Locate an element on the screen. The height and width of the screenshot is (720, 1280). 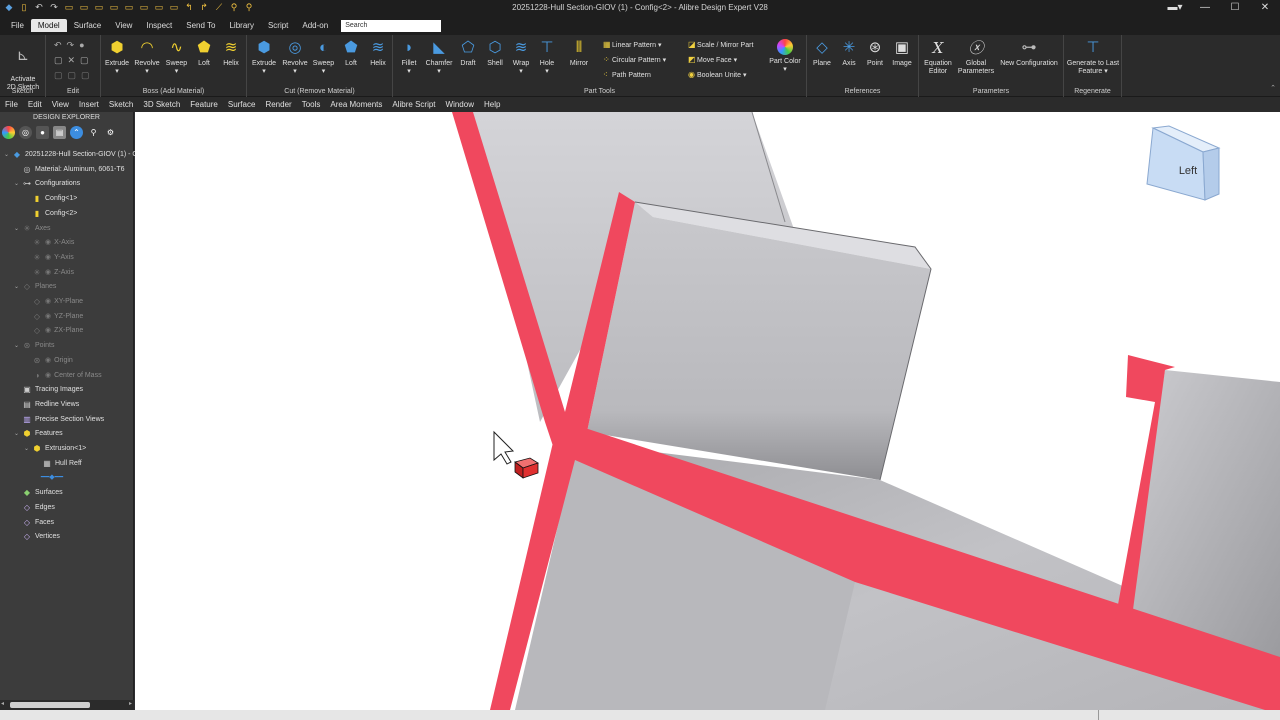
tree-item: ▮ Config<1> is located at coordinates (51, 199).